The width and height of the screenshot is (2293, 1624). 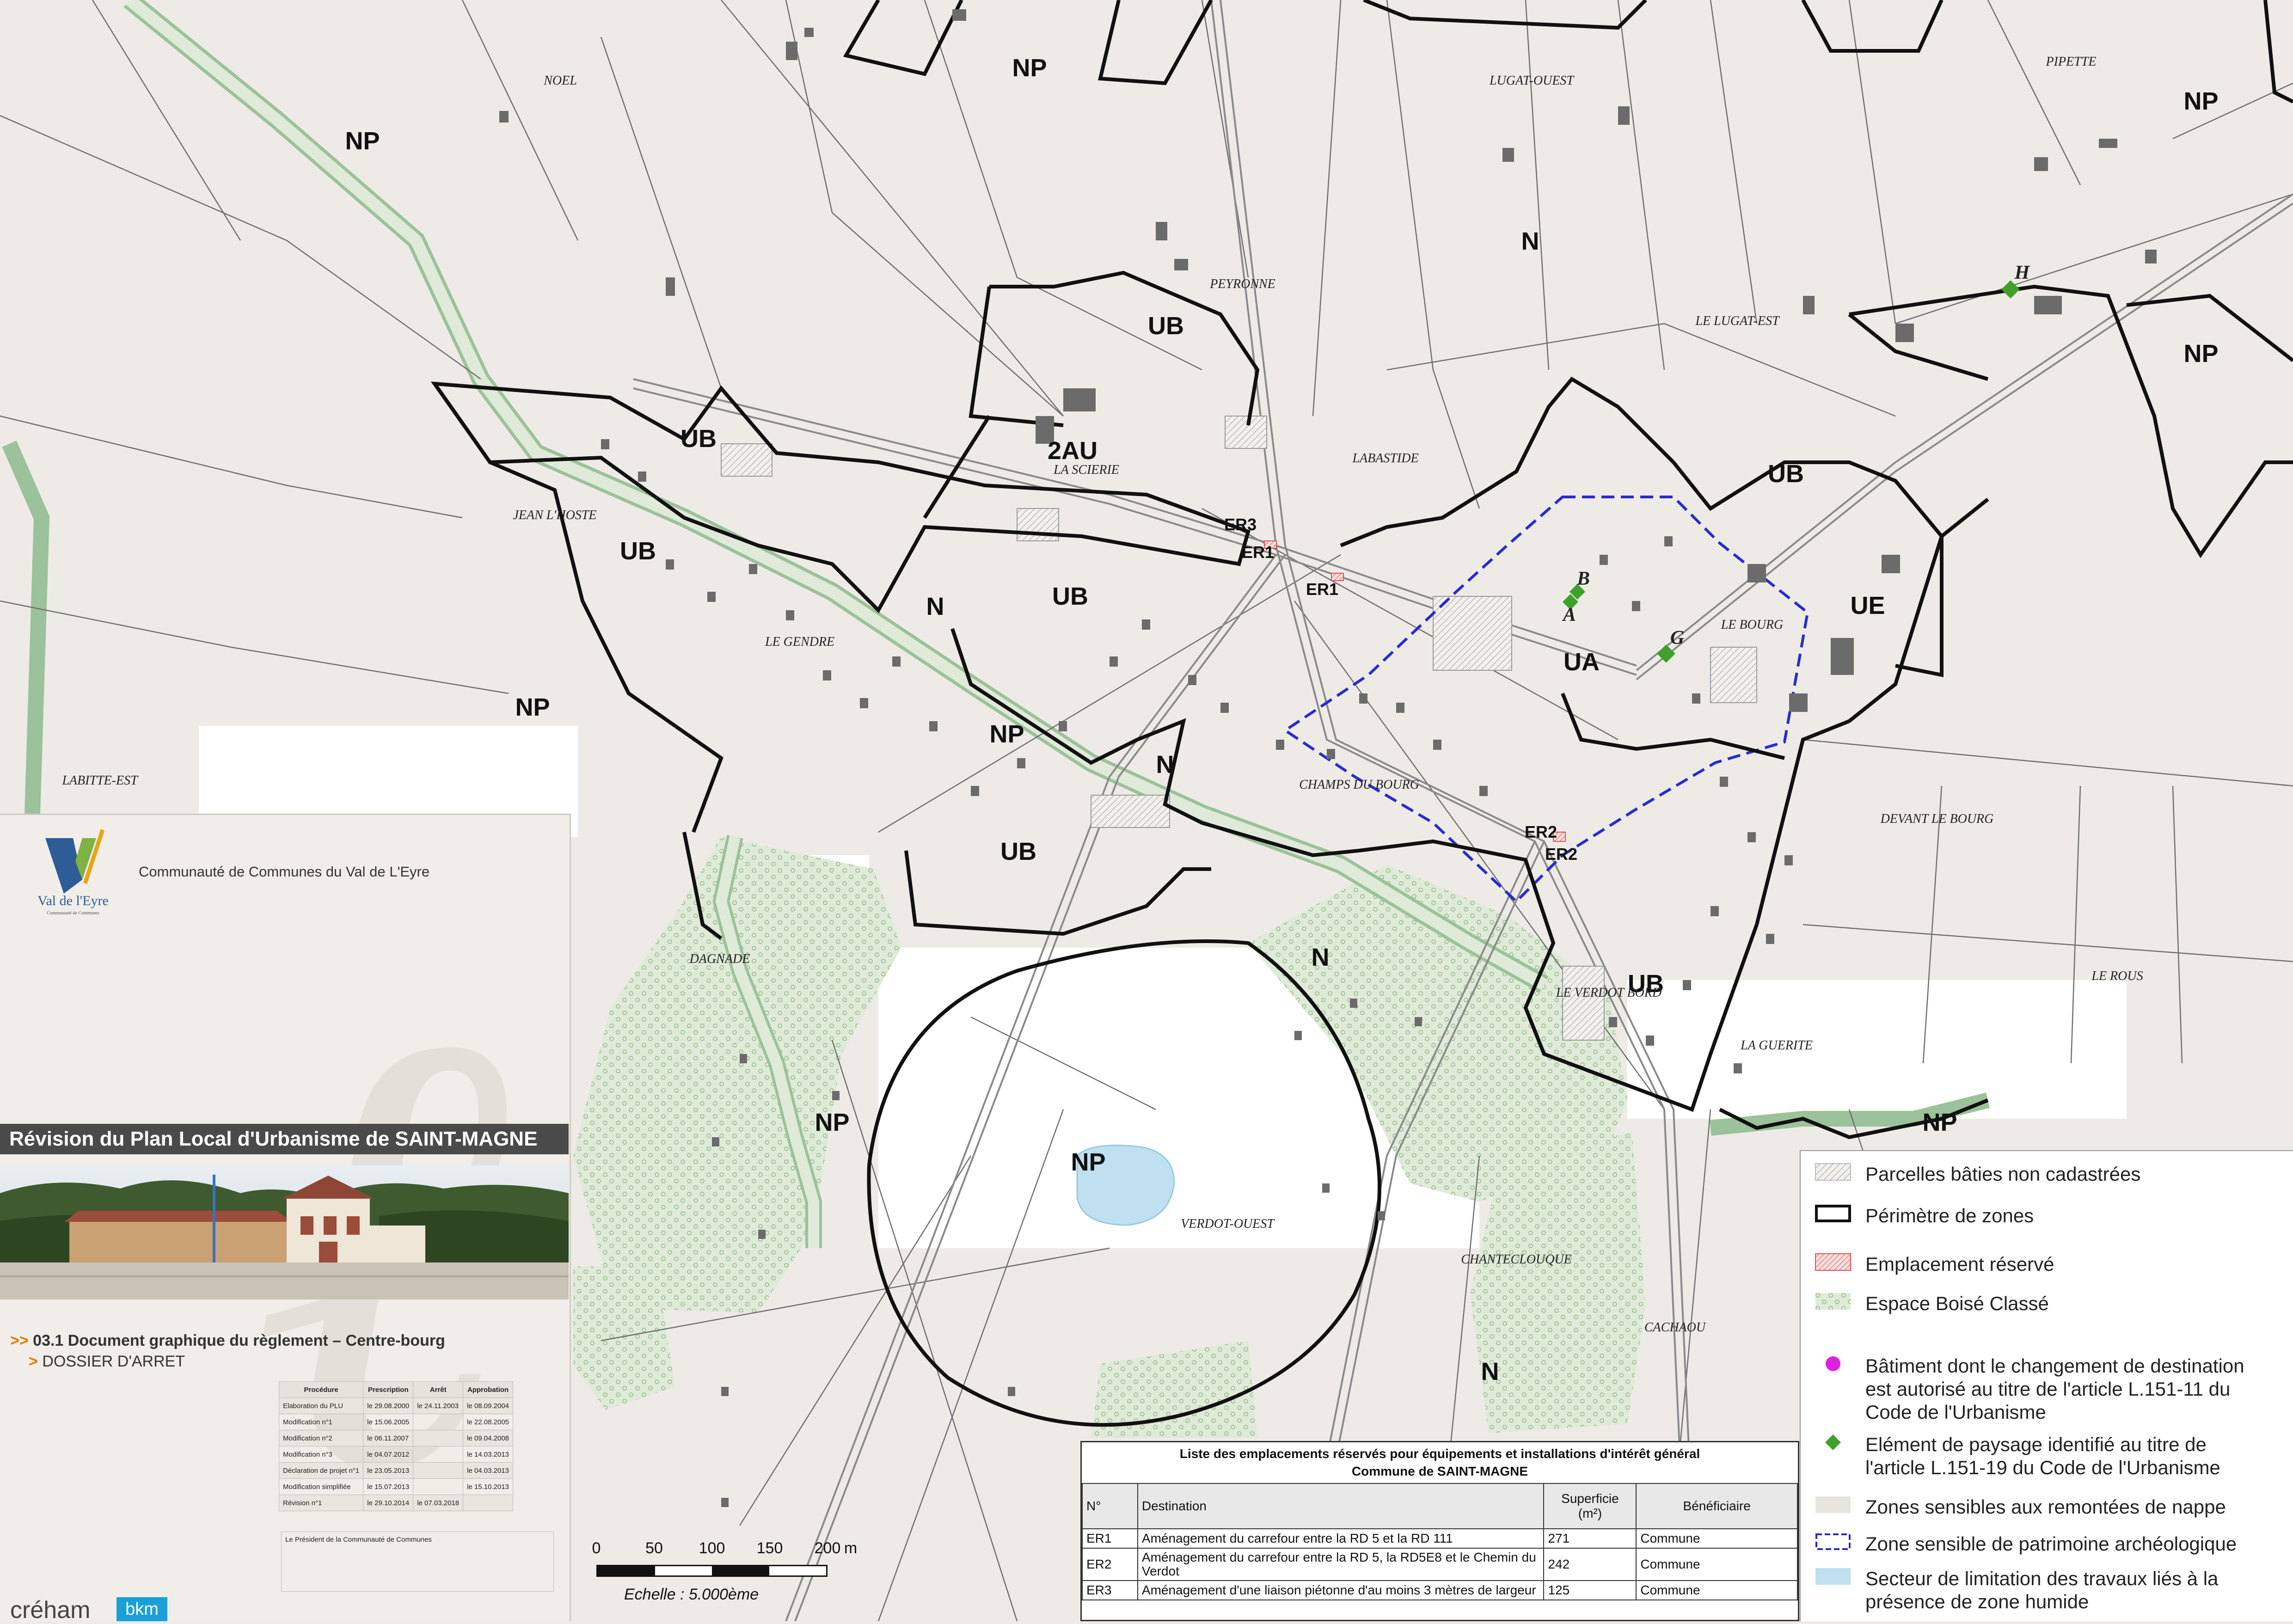 I want to click on place-label: CHAMPS DU BOURG, so click(x=1359, y=785).